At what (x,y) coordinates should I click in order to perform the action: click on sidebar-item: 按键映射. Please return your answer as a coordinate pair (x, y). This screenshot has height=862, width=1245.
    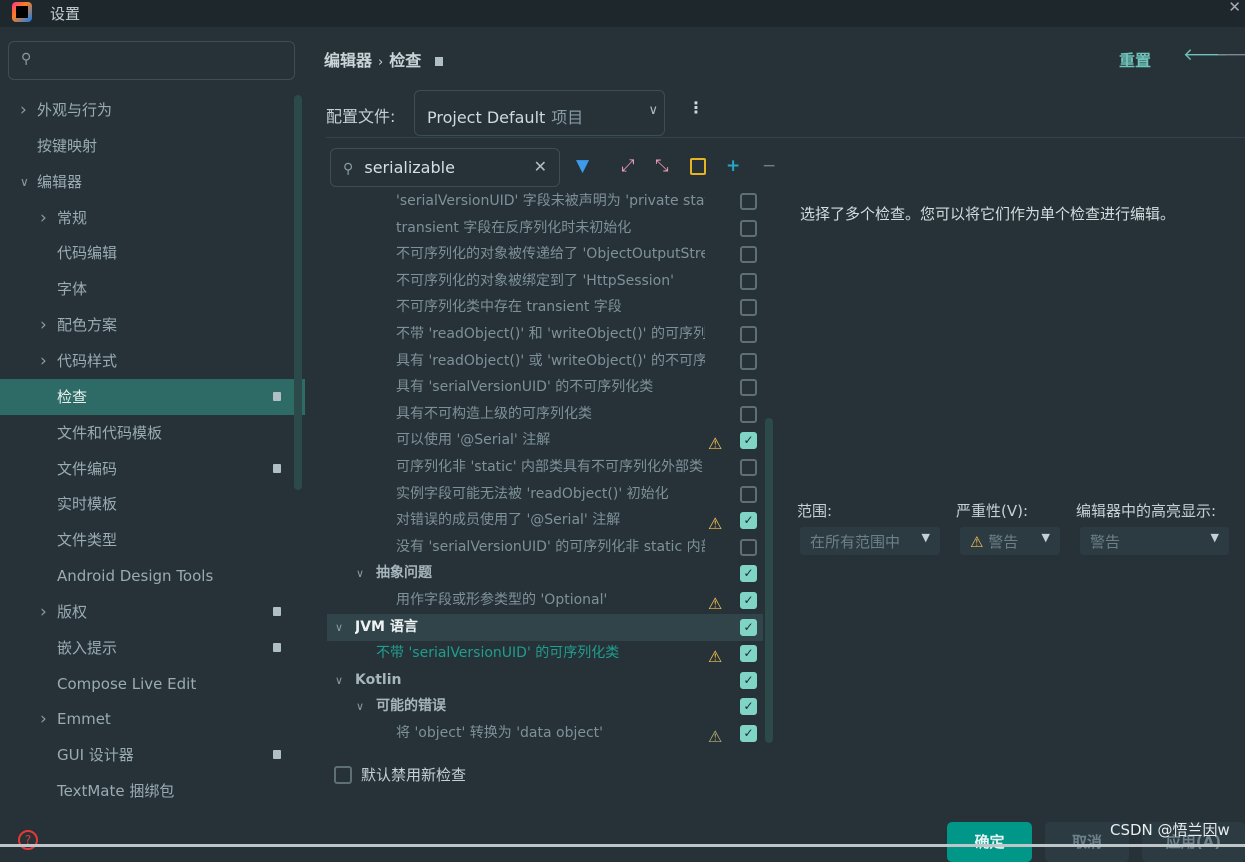
    Looking at the image, I should click on (152, 146).